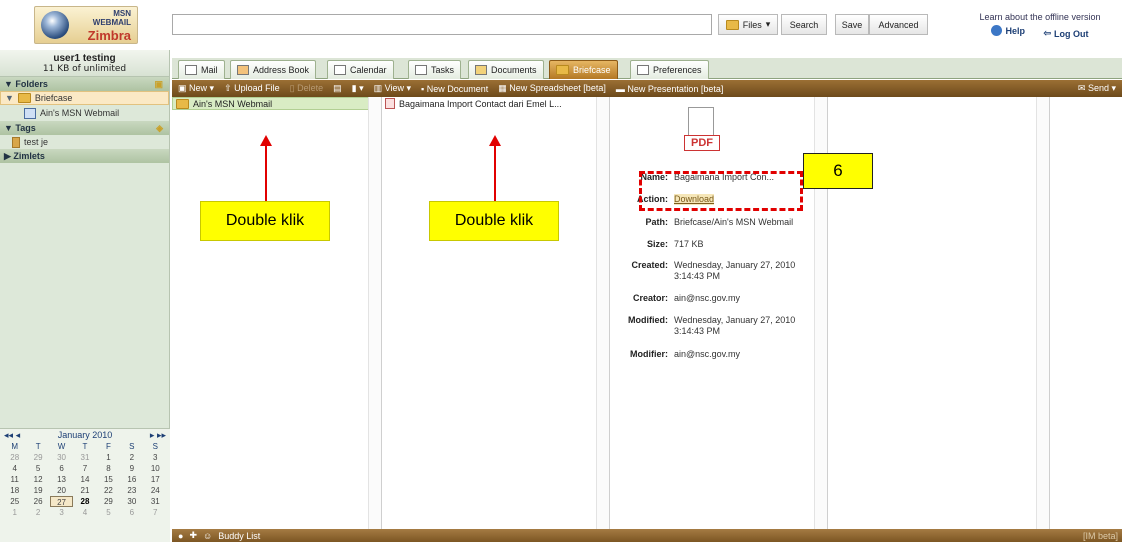  Describe the element at coordinates (368, 70) in the screenshot. I see `tab-calendar-label: Calendar` at that location.